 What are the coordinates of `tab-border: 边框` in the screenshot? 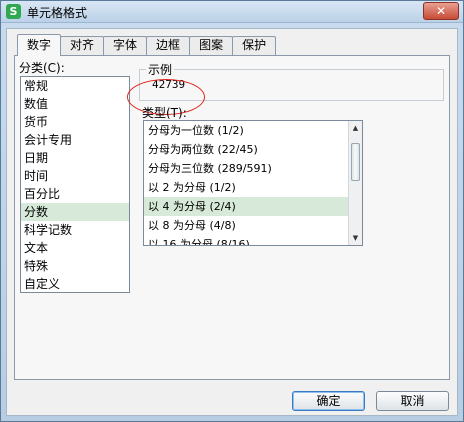 It's located at (168, 45).